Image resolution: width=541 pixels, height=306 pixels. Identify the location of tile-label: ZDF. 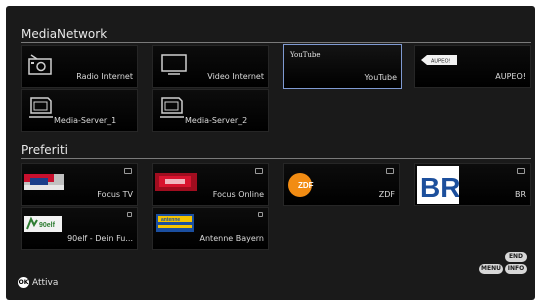
(386, 194).